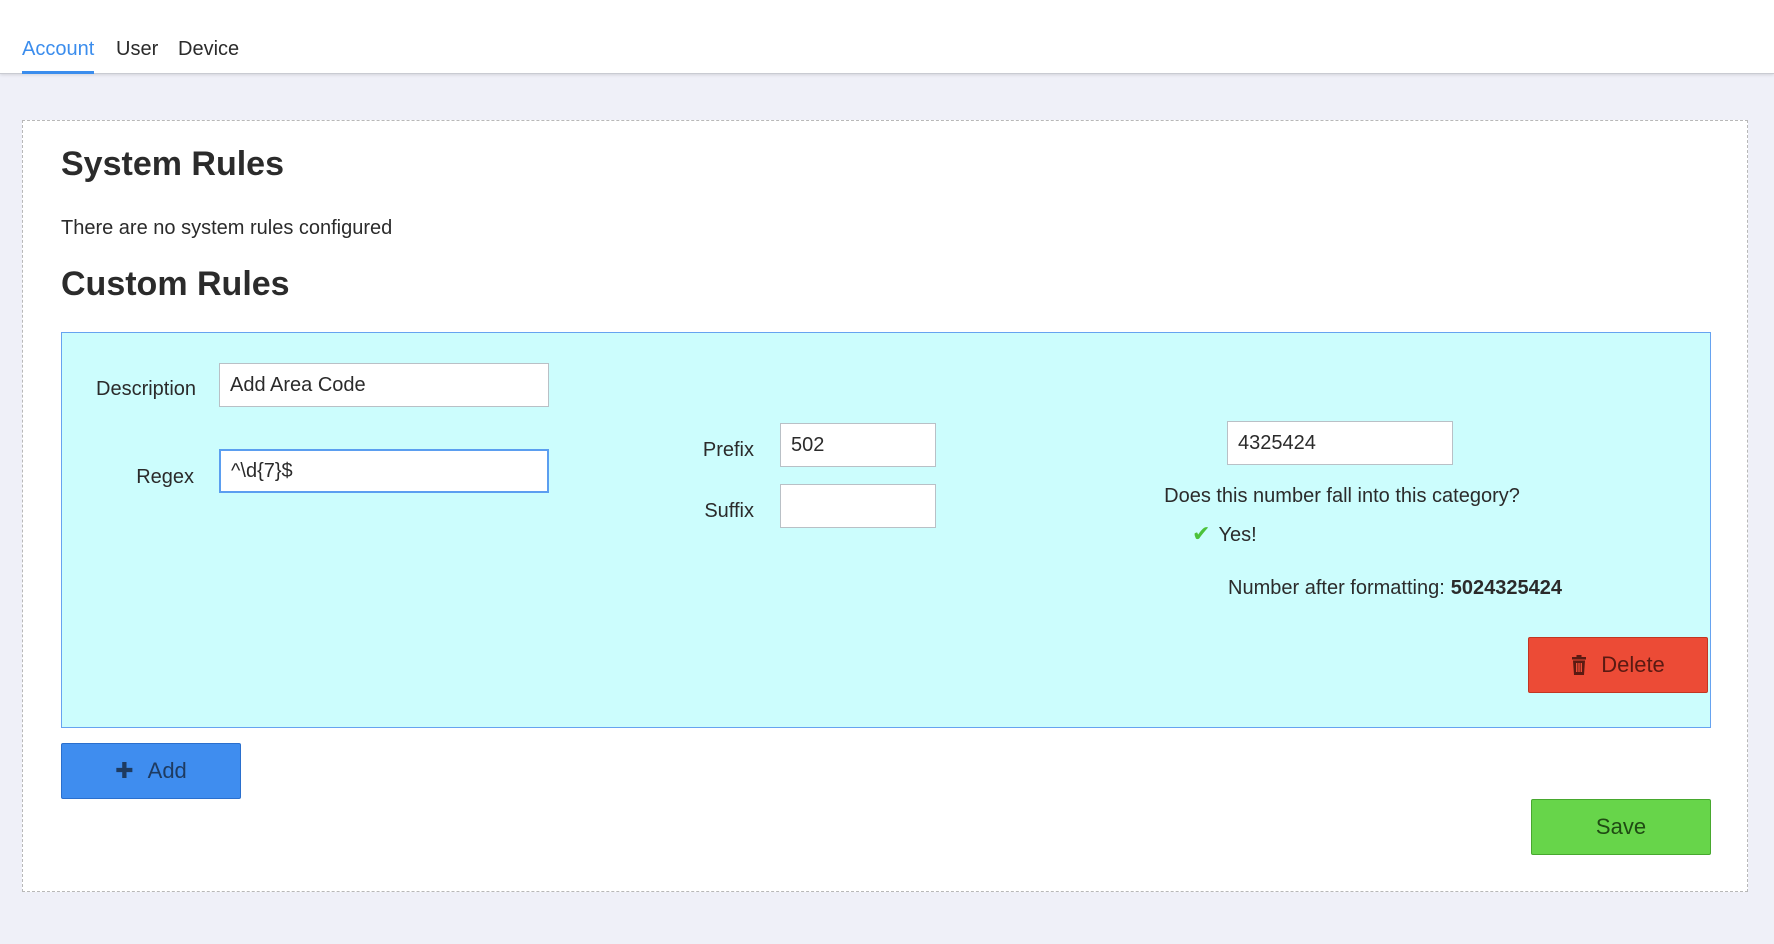 The height and width of the screenshot is (944, 1774). What do you see at coordinates (58, 55) in the screenshot?
I see `tab-account: Account` at bounding box center [58, 55].